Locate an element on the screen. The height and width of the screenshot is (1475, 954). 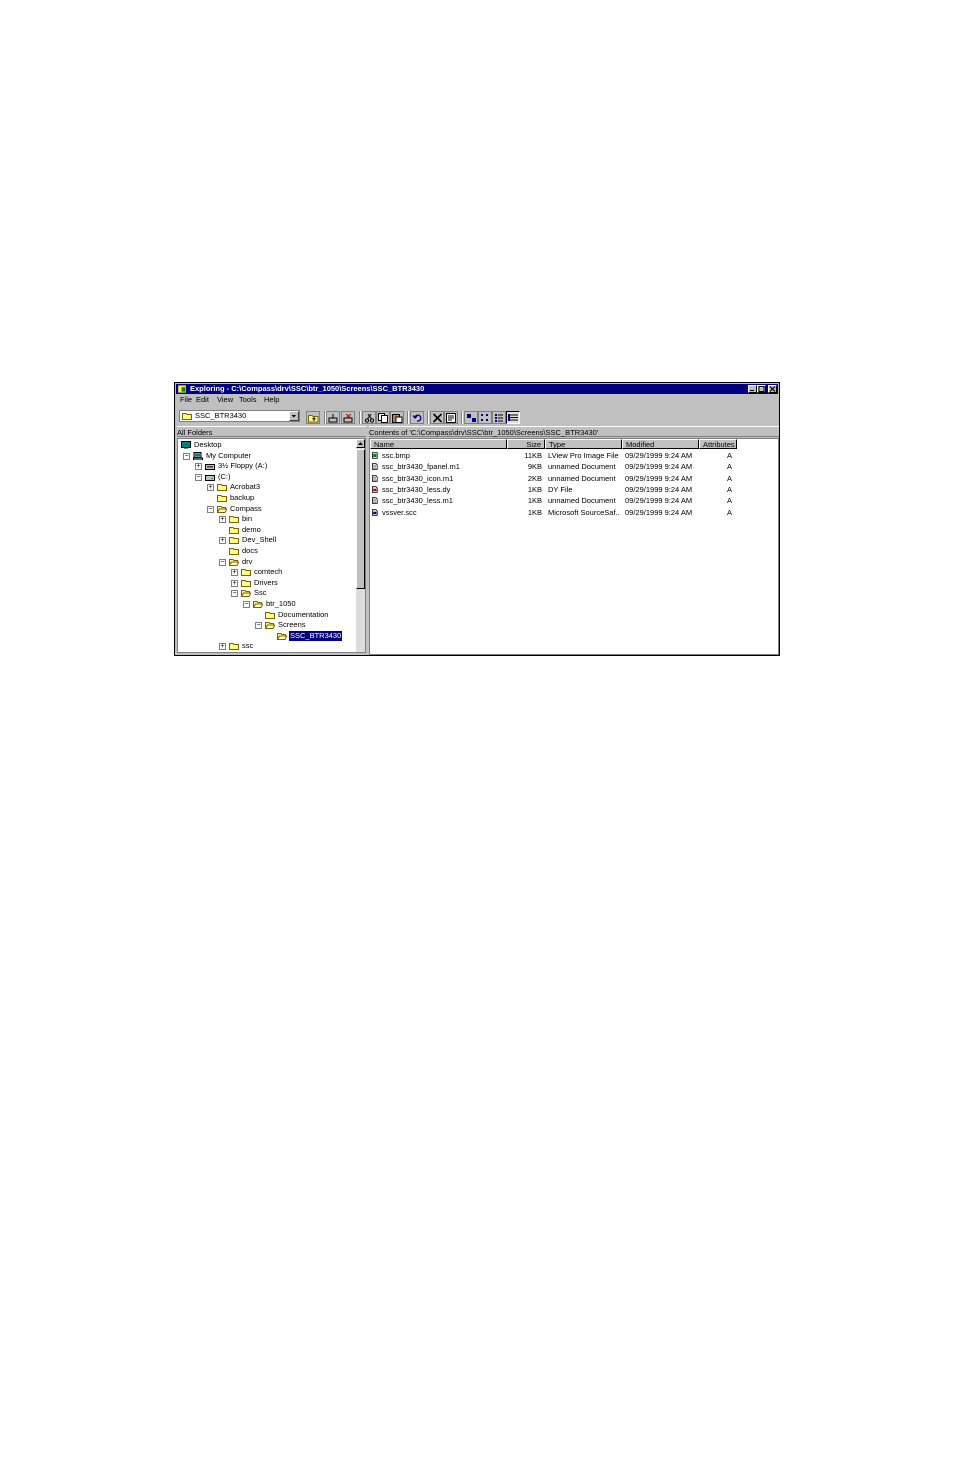
toolbar: SSC_BTR3430 is located at coordinates (477, 415).